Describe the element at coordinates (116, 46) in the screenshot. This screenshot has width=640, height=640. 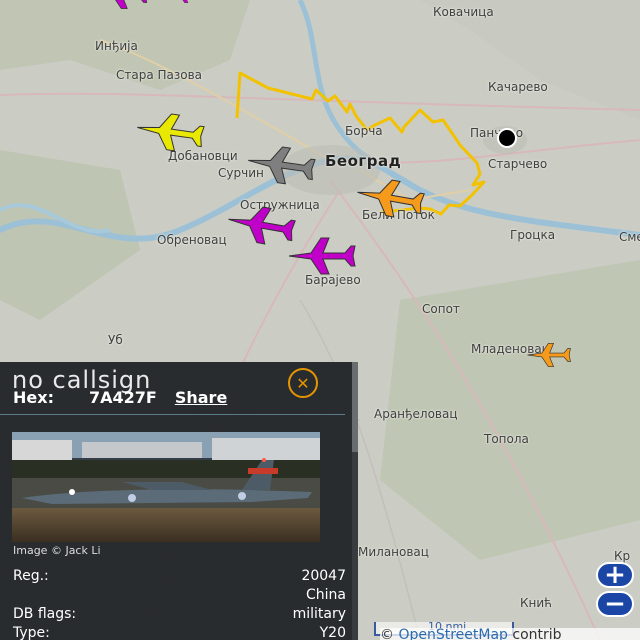
I see `place-label: Инђија` at that location.